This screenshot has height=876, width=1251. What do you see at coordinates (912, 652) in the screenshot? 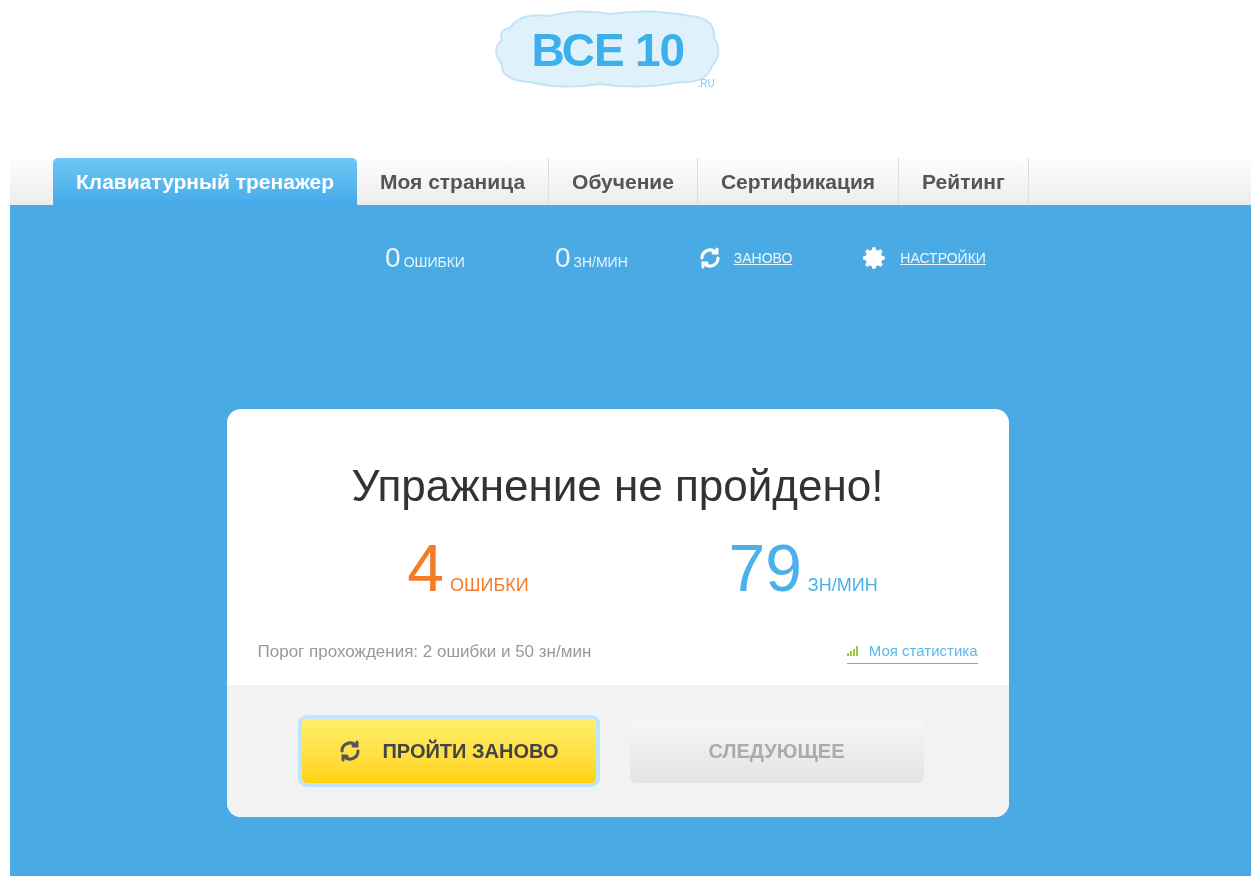
I see `statistics-link: Моя статистика` at bounding box center [912, 652].